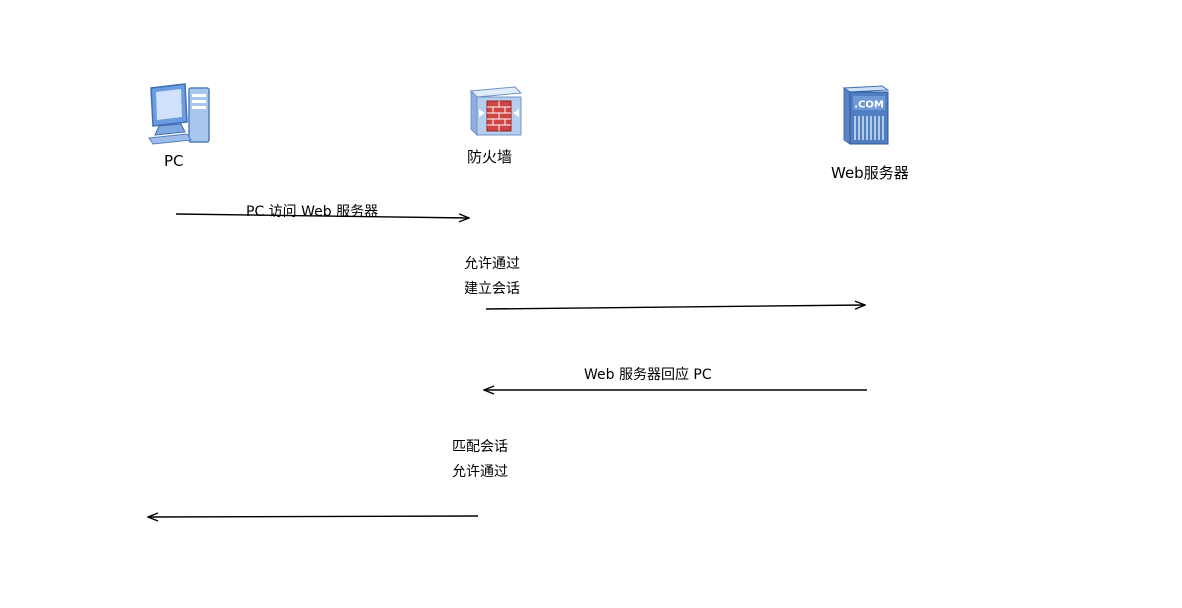 This screenshot has height=608, width=1182. What do you see at coordinates (480, 460) in the screenshot?
I see `firewall-note-second: 匹配会话 允许通过` at bounding box center [480, 460].